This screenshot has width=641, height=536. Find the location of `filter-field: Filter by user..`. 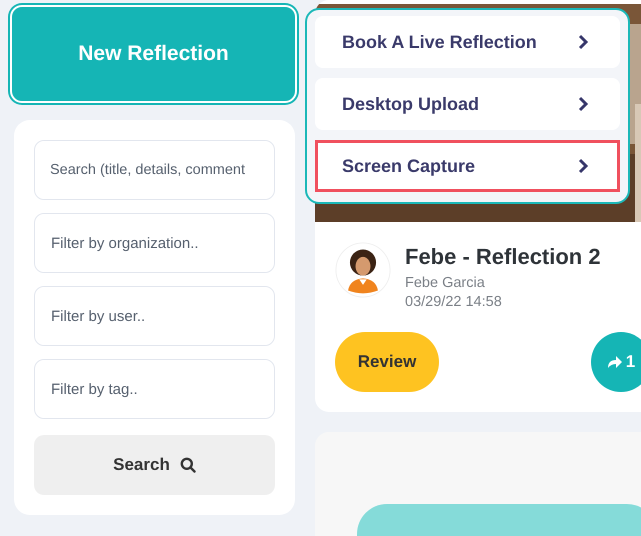

filter-field: Filter by user.. is located at coordinates (154, 316).